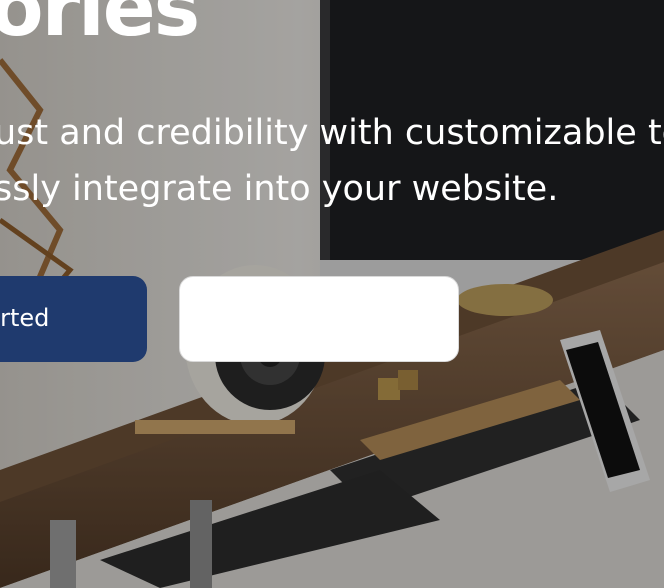 The image size is (664, 588). Describe the element at coordinates (332, 133) in the screenshot. I see `hero-subtitle-line-1: ust and credibility with customizable te` at that location.